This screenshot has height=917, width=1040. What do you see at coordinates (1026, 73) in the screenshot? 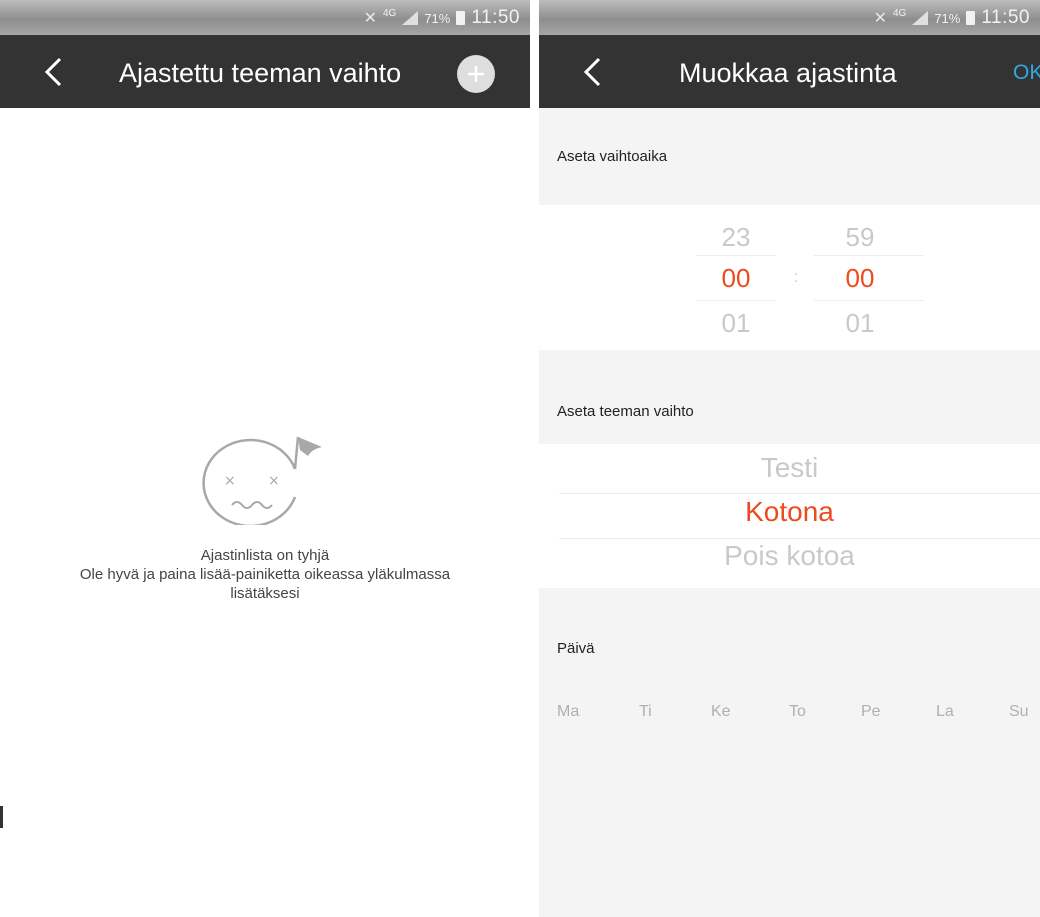
I see `ok-button: OK` at bounding box center [1026, 73].